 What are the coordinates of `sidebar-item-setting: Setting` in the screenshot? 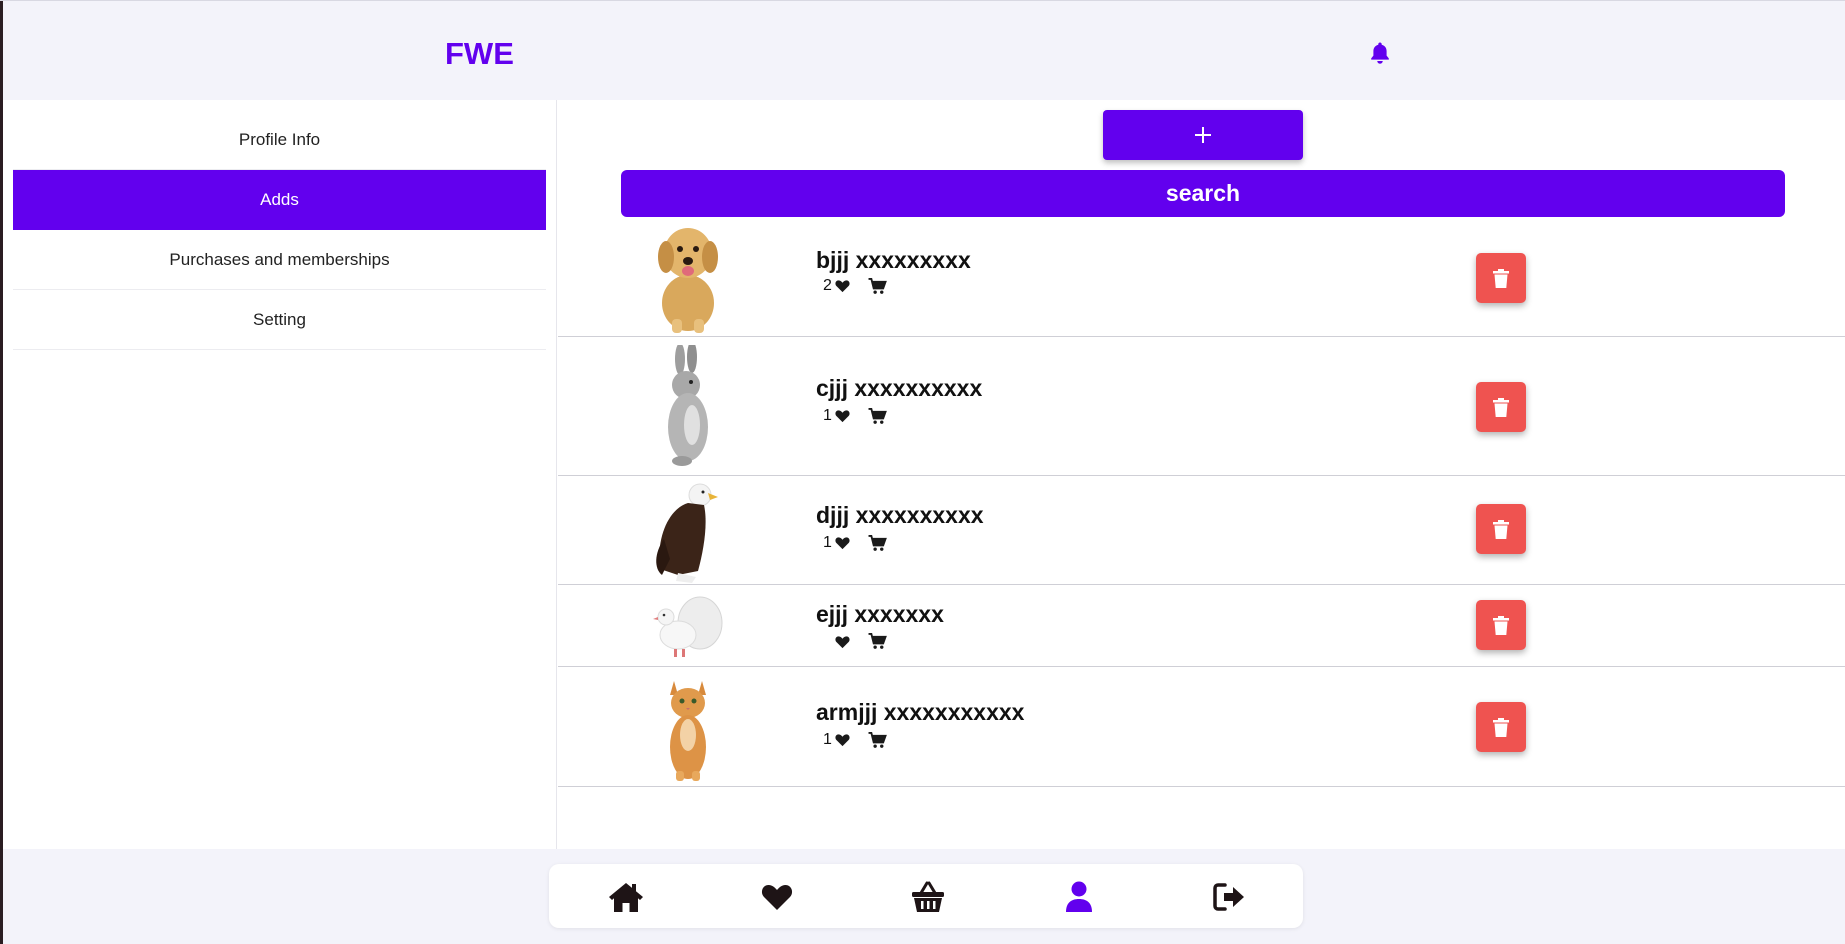 It's located at (279, 320).